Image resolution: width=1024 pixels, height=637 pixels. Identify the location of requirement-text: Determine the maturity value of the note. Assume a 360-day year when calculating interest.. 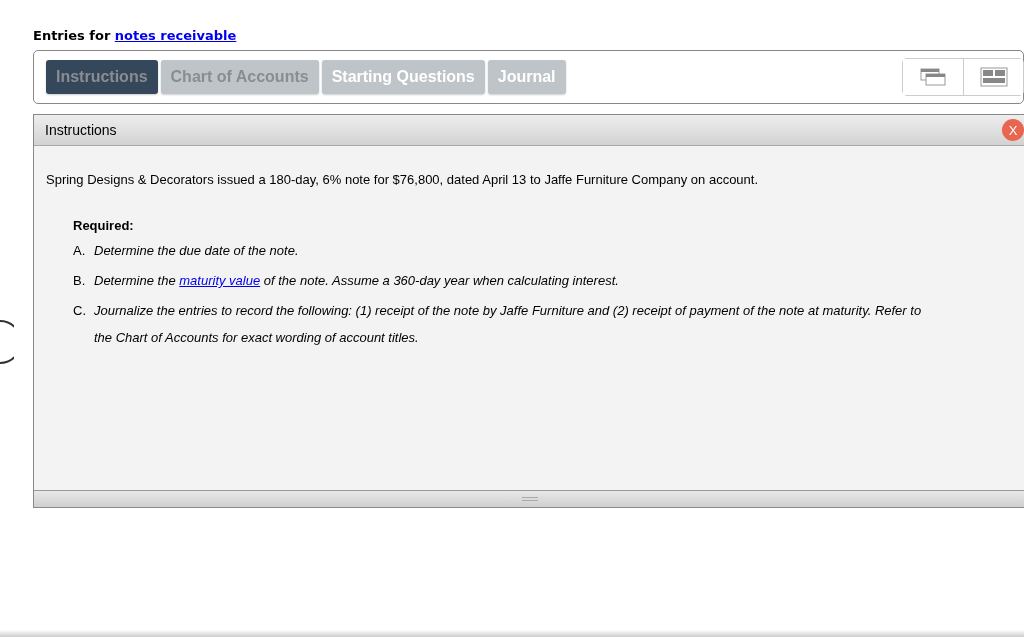
(357, 281).